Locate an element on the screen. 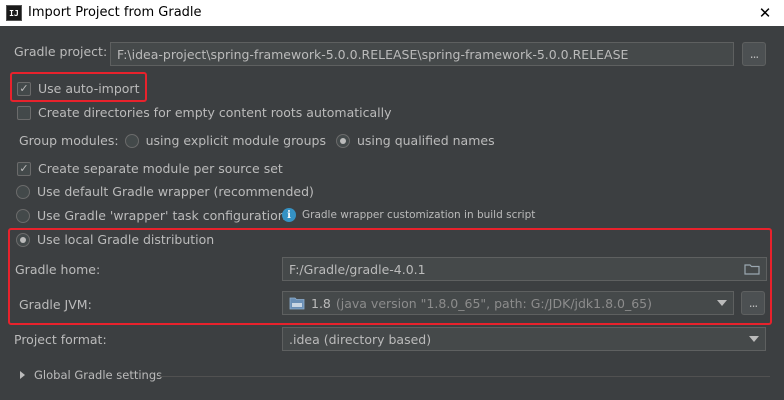 The height and width of the screenshot is (400, 784). project-format-value: .idea (directory based) is located at coordinates (360, 339).